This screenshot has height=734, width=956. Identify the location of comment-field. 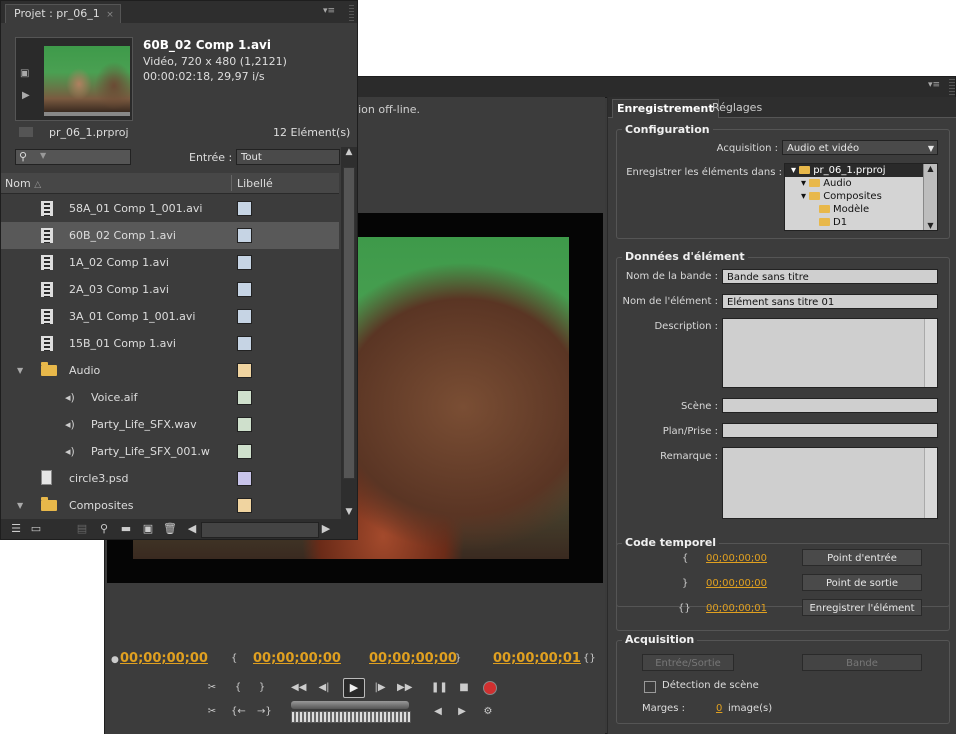
(830, 483).